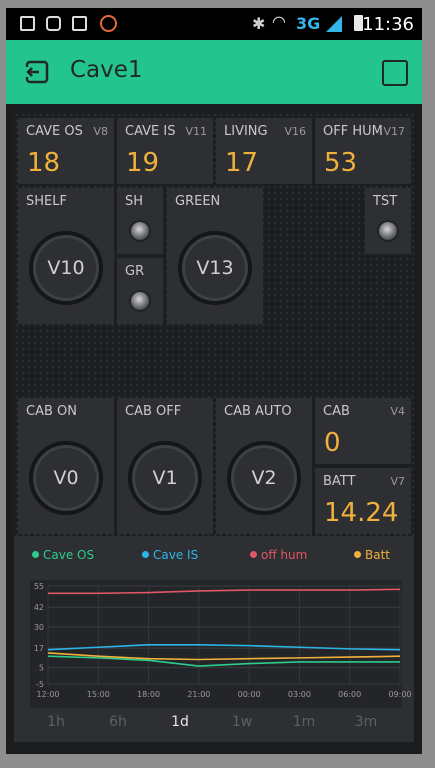 This screenshot has height=768, width=435. Describe the element at coordinates (196, 131) in the screenshot. I see `tile-pin: V11` at that location.